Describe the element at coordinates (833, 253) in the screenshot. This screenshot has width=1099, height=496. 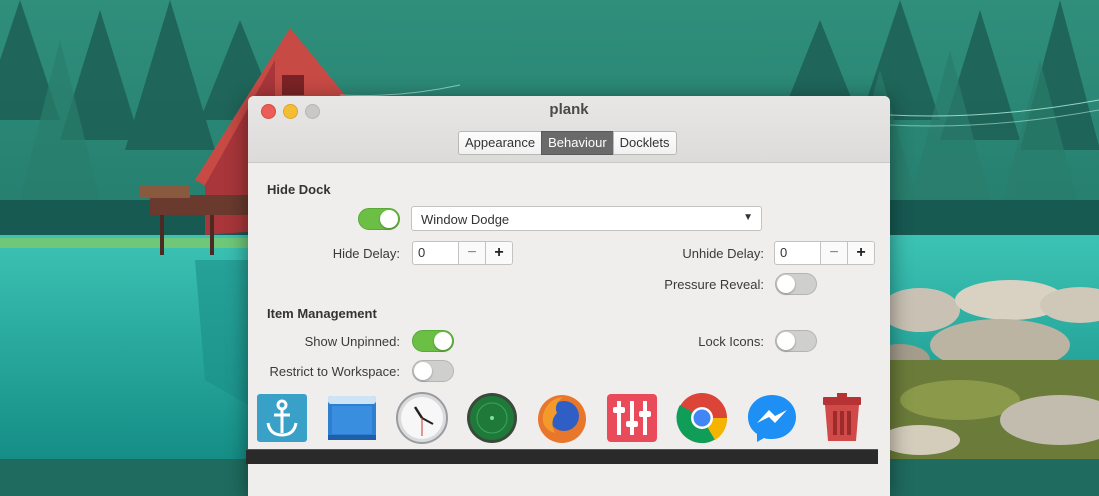
I see `unhide-delay-decrement-button: −` at that location.